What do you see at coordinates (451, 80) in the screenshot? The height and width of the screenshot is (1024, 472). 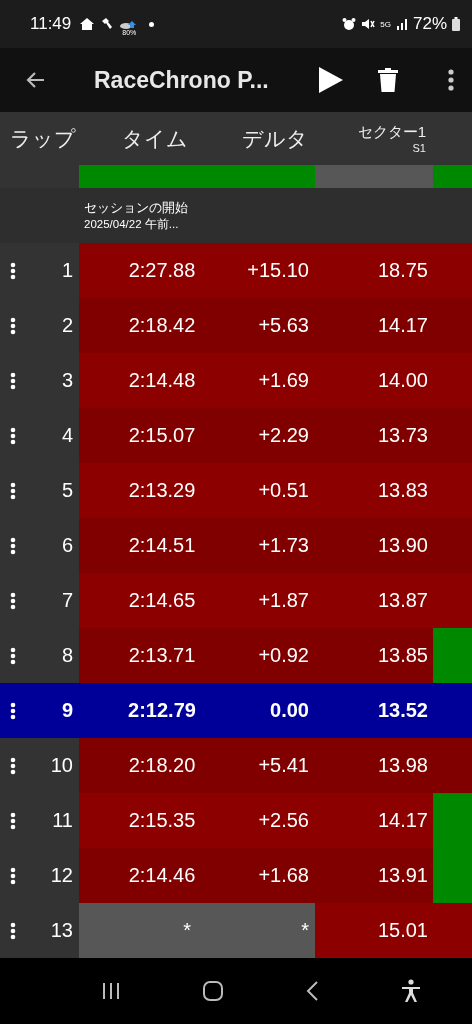 I see `more-icon` at bounding box center [451, 80].